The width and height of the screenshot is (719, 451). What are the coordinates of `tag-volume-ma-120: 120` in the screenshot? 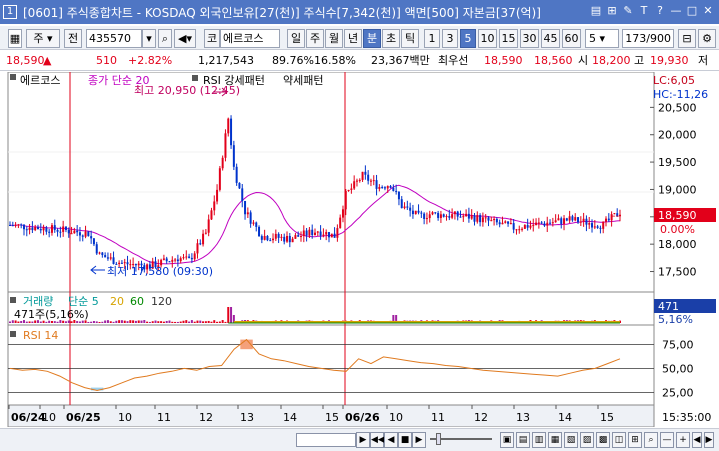 It's located at (161, 301).